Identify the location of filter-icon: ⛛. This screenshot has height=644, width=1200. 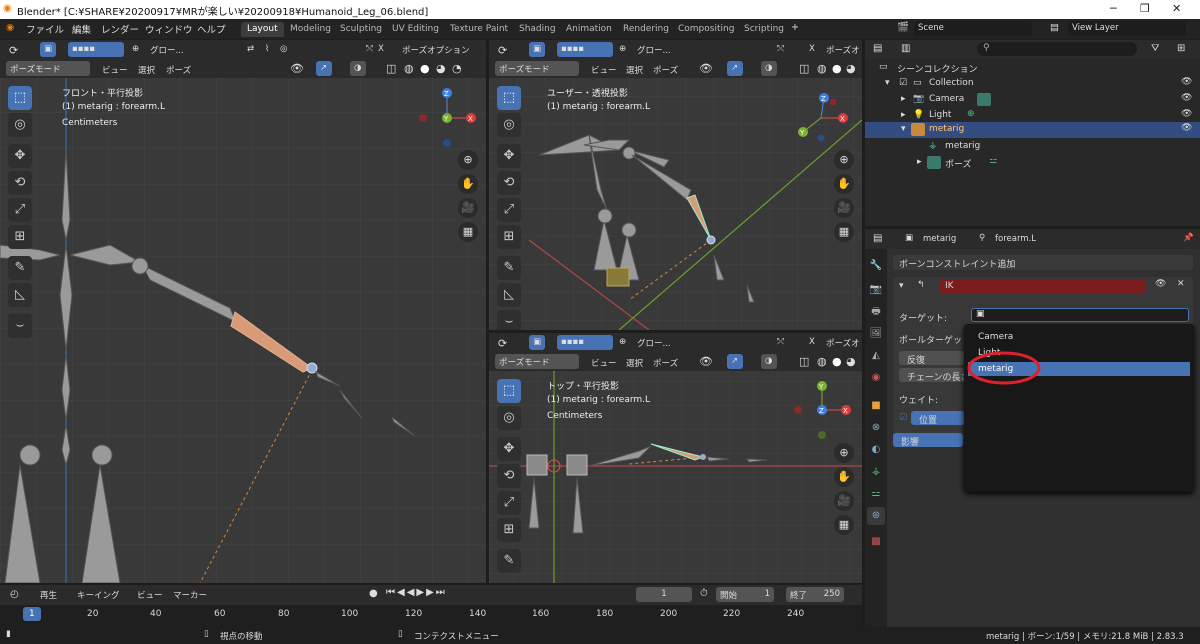
(1155, 48).